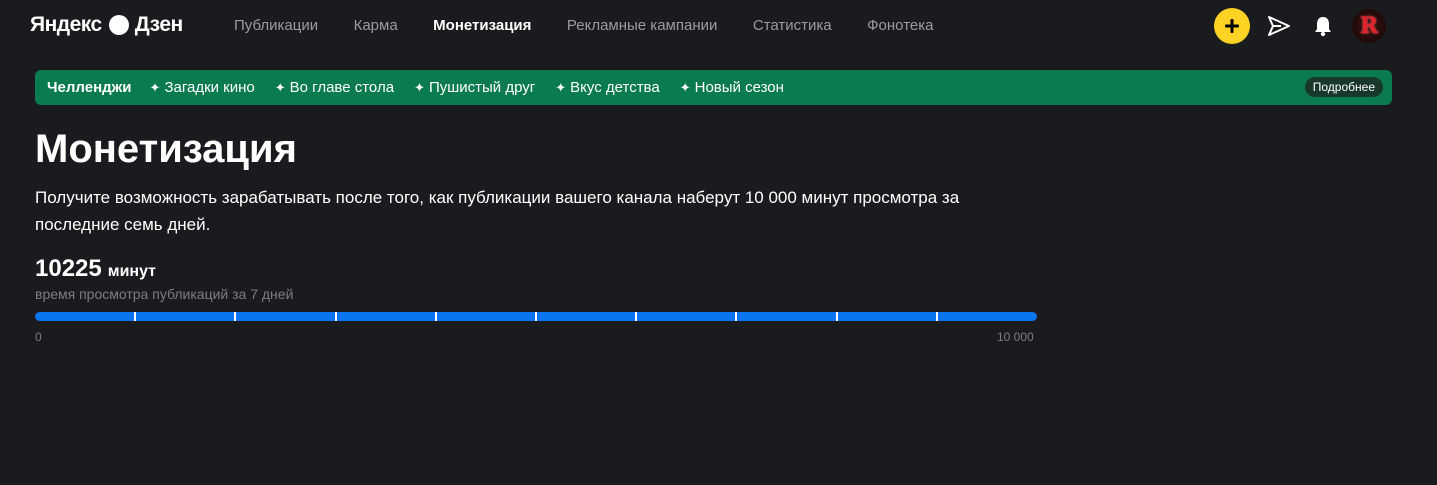 The width and height of the screenshot is (1437, 485). I want to click on nav-item-monetization: Монетизация, so click(482, 25).